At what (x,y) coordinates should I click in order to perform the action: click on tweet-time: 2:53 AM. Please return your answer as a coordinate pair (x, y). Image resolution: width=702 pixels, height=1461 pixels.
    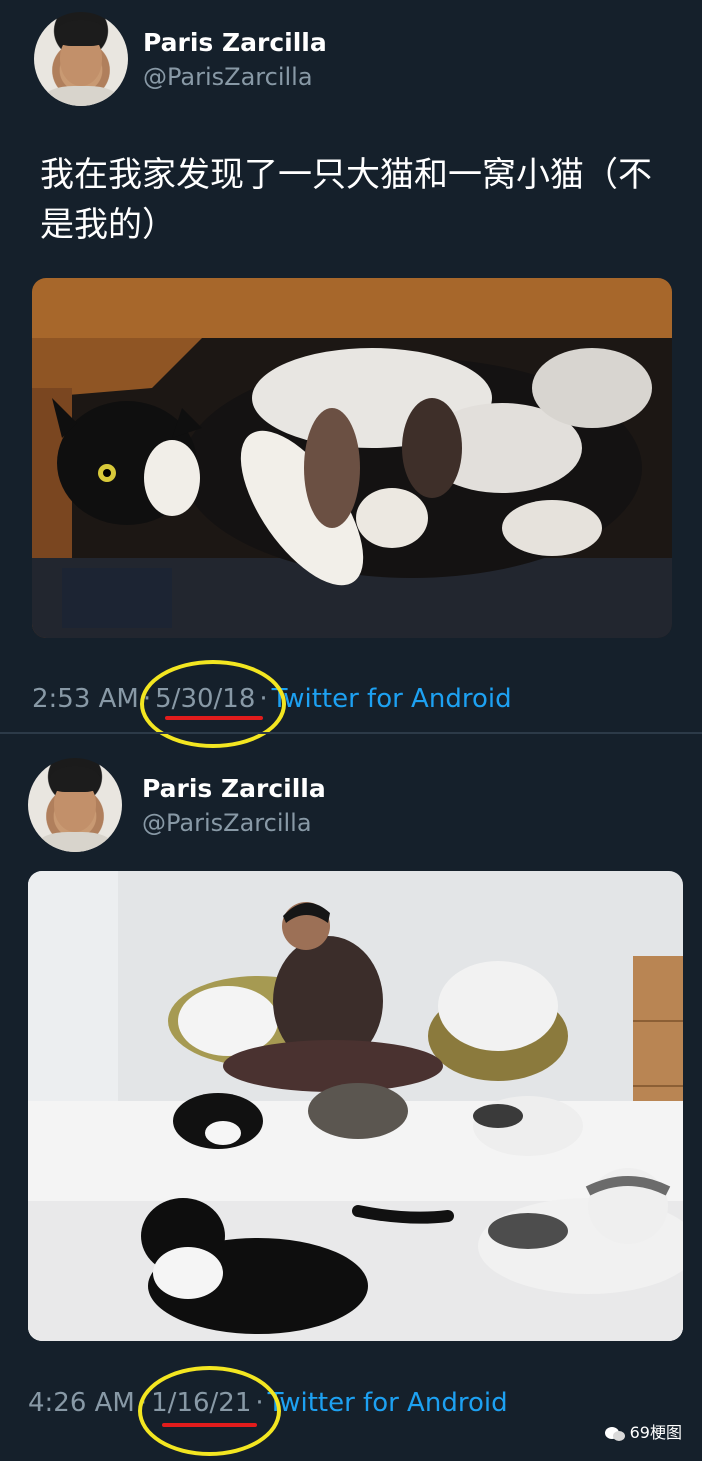
    Looking at the image, I should click on (85, 699).